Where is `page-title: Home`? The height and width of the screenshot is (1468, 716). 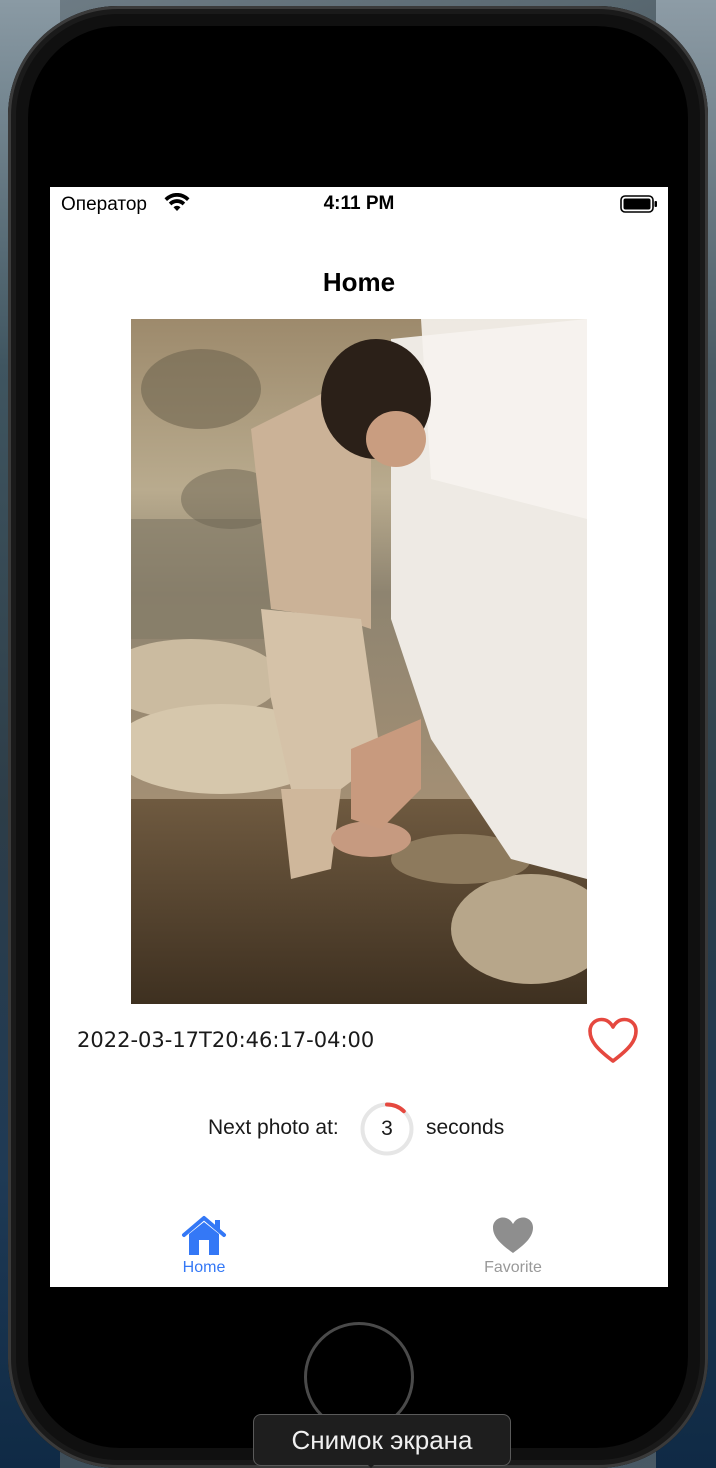
page-title: Home is located at coordinates (359, 282).